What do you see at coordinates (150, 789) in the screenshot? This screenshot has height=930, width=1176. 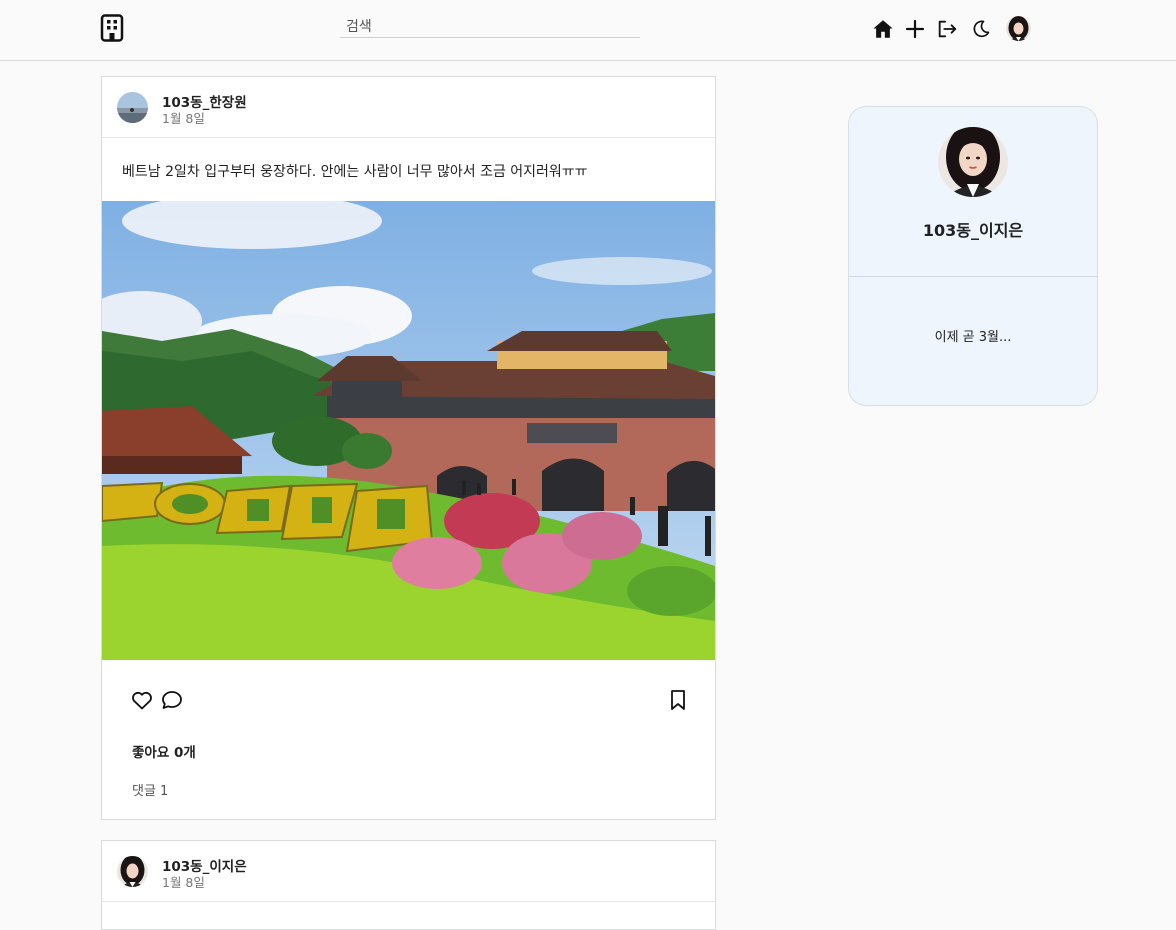 I see `comment-count: 댓글 1` at bounding box center [150, 789].